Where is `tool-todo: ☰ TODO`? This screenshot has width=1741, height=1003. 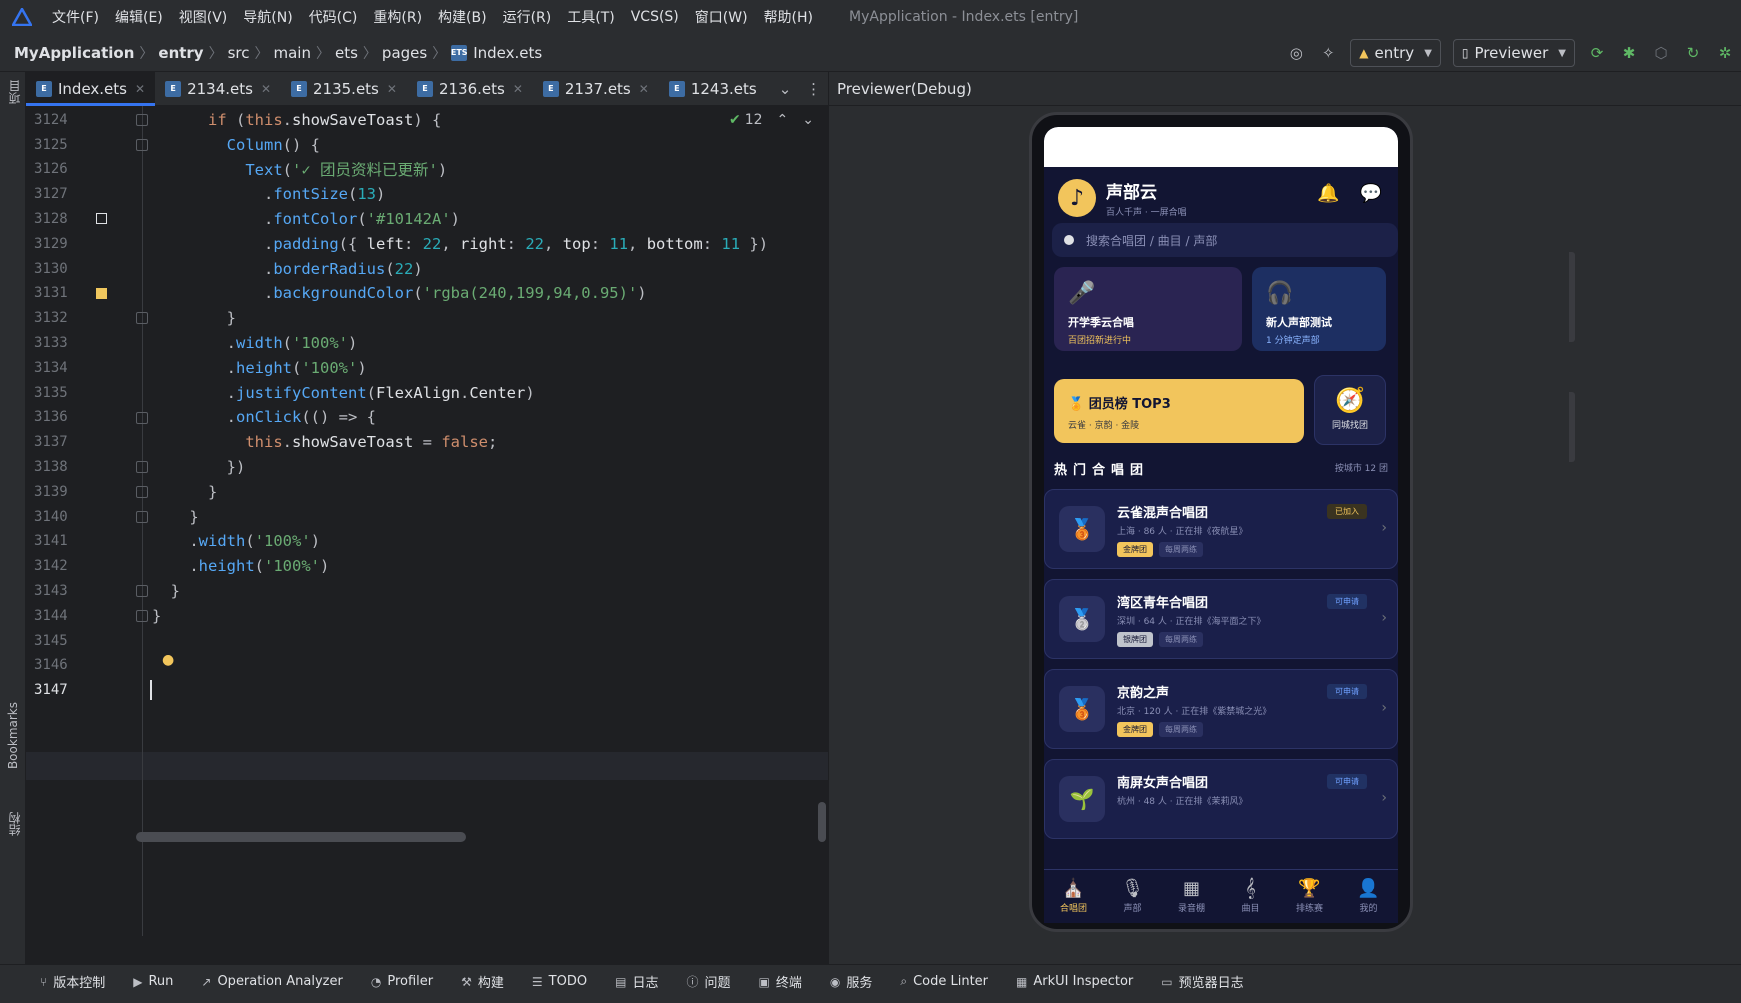 tool-todo: ☰ TODO is located at coordinates (559, 981).